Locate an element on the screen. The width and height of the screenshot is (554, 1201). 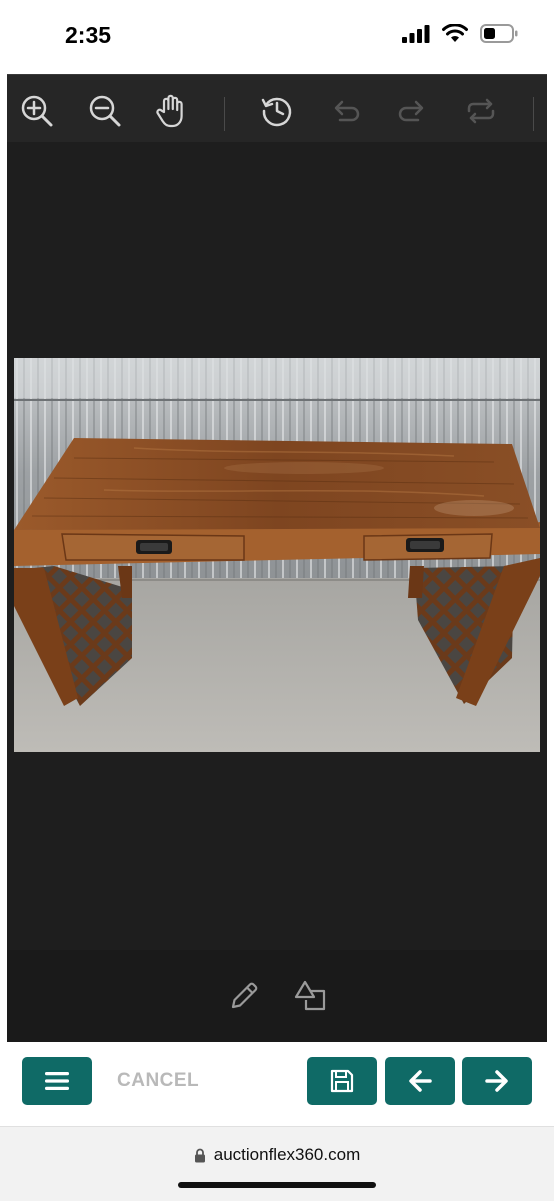
save-icon is located at coordinates (342, 1081).